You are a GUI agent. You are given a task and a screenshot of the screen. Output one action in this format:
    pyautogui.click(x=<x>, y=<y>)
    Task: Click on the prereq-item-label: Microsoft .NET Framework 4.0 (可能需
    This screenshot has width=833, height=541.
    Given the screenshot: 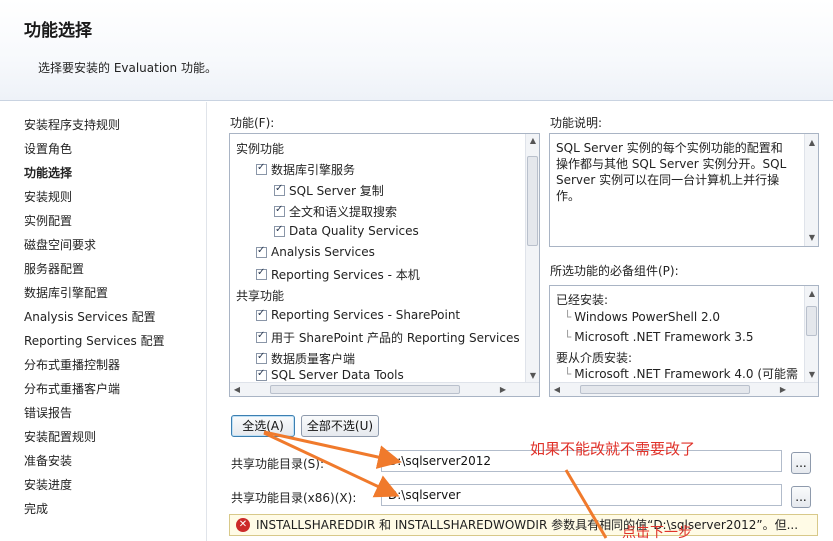 What is the action you would take?
    pyautogui.click(x=686, y=373)
    